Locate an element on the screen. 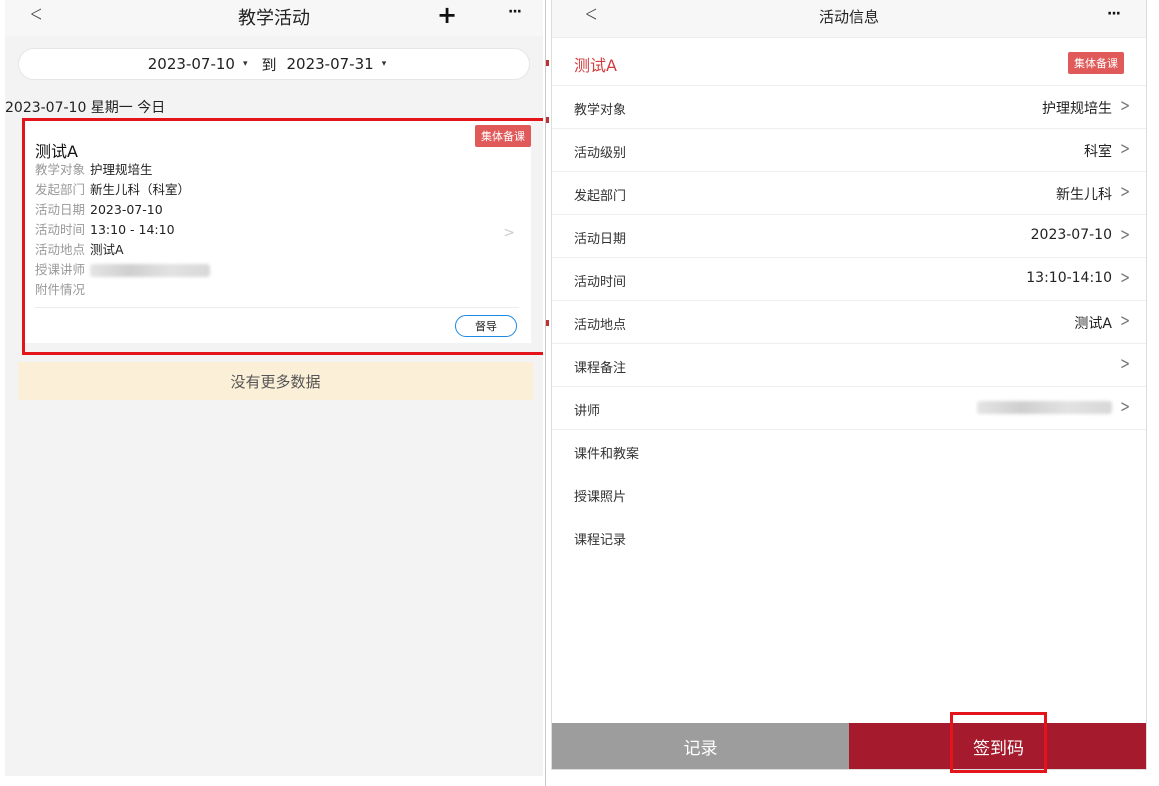 This screenshot has width=1159, height=786. info-item-date: 活动日期 2023-07-10 > is located at coordinates (849, 236).